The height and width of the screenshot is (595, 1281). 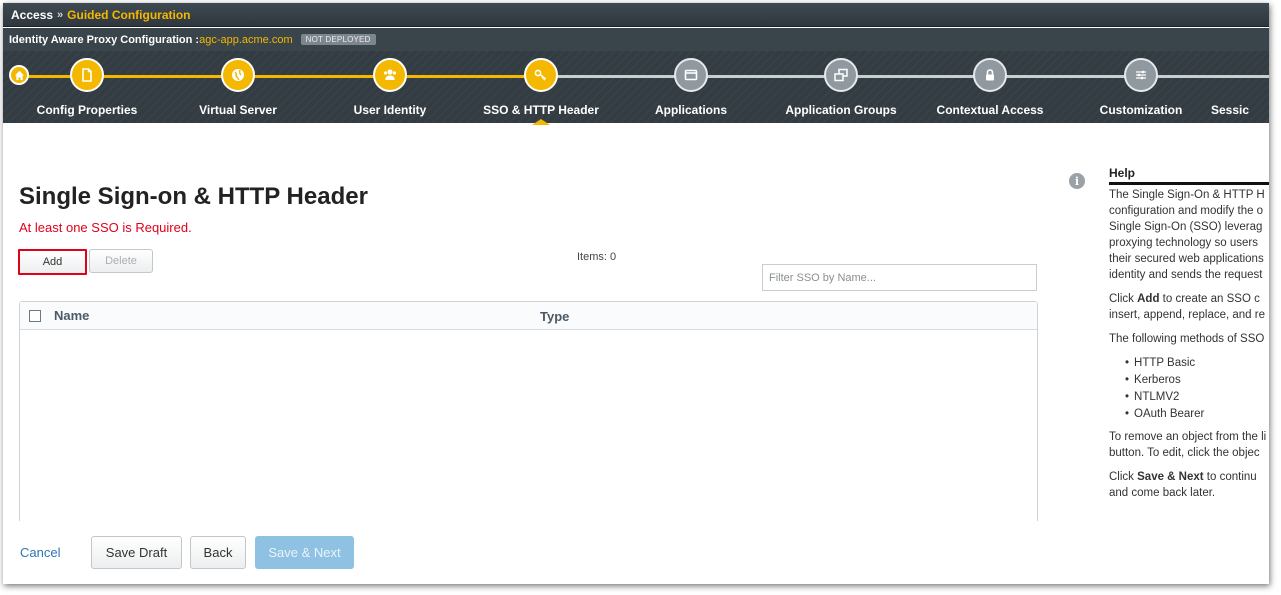 What do you see at coordinates (1230, 110) in the screenshot?
I see `wizard-step-label: Sessic` at bounding box center [1230, 110].